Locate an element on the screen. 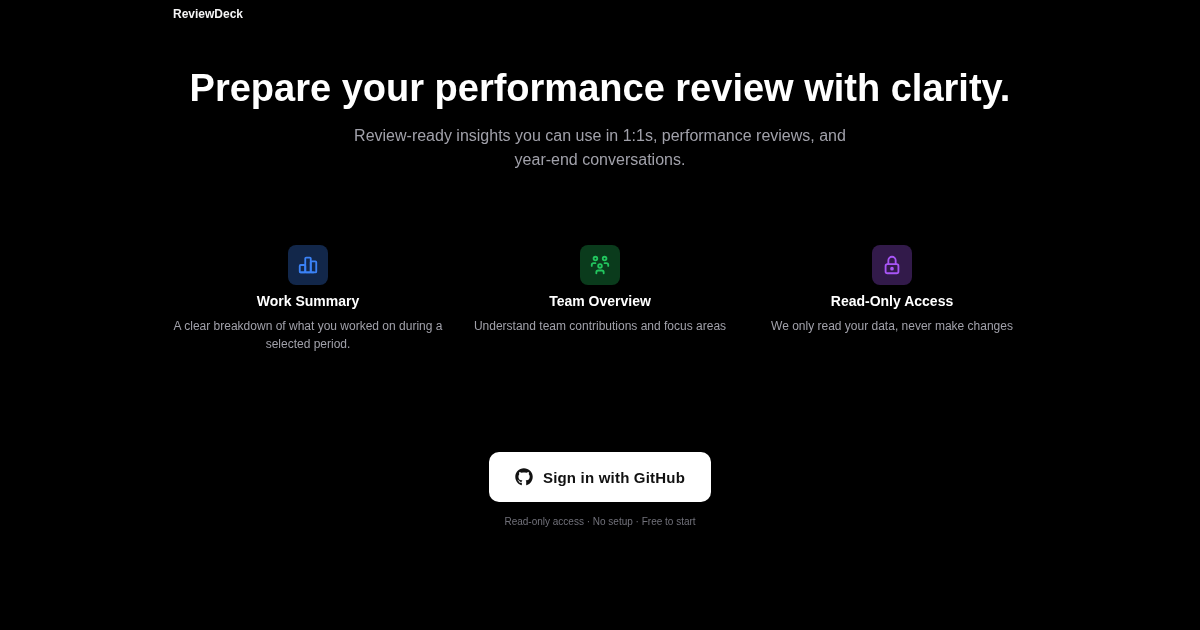 The image size is (1200, 630). people-group-icon is located at coordinates (600, 265).